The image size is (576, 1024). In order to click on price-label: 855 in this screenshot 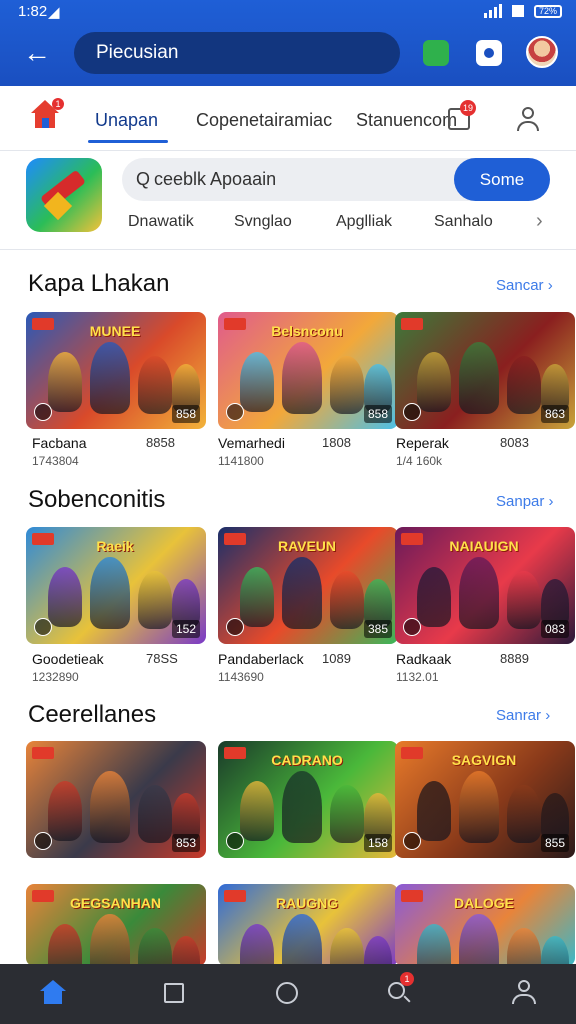, I will do `click(554, 843)`.